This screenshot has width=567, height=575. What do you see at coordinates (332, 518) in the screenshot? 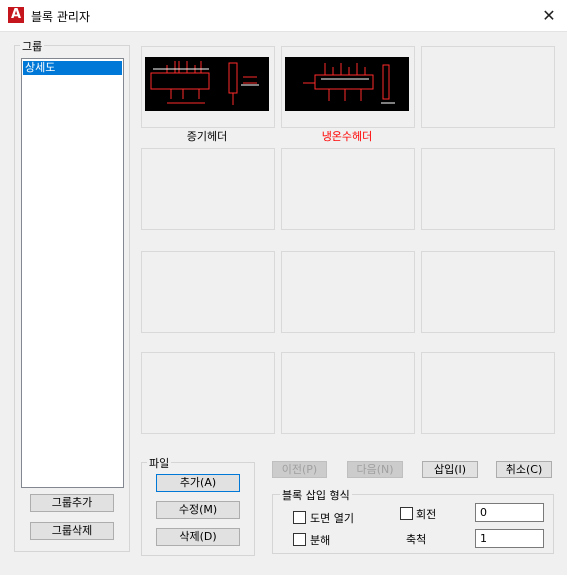
I see `open-drawing-label: 도면 열기` at bounding box center [332, 518].